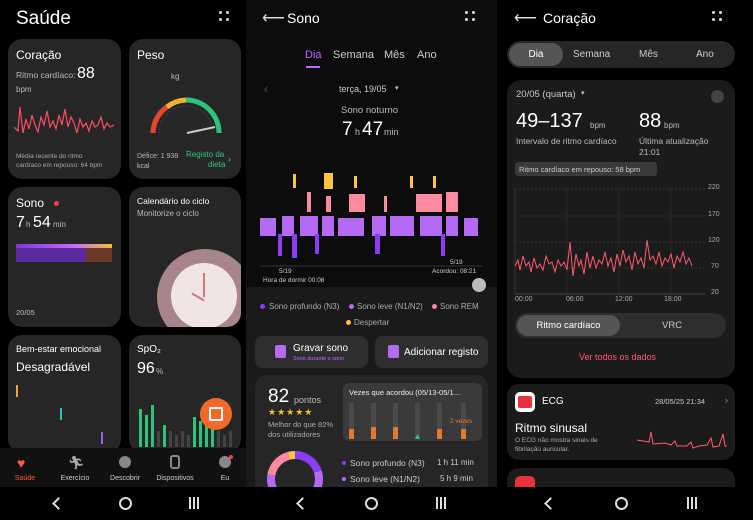 This screenshot has height=520, width=753. What do you see at coordinates (370, 110) in the screenshot?
I see `sleep-label: Sono noturno` at bounding box center [370, 110].